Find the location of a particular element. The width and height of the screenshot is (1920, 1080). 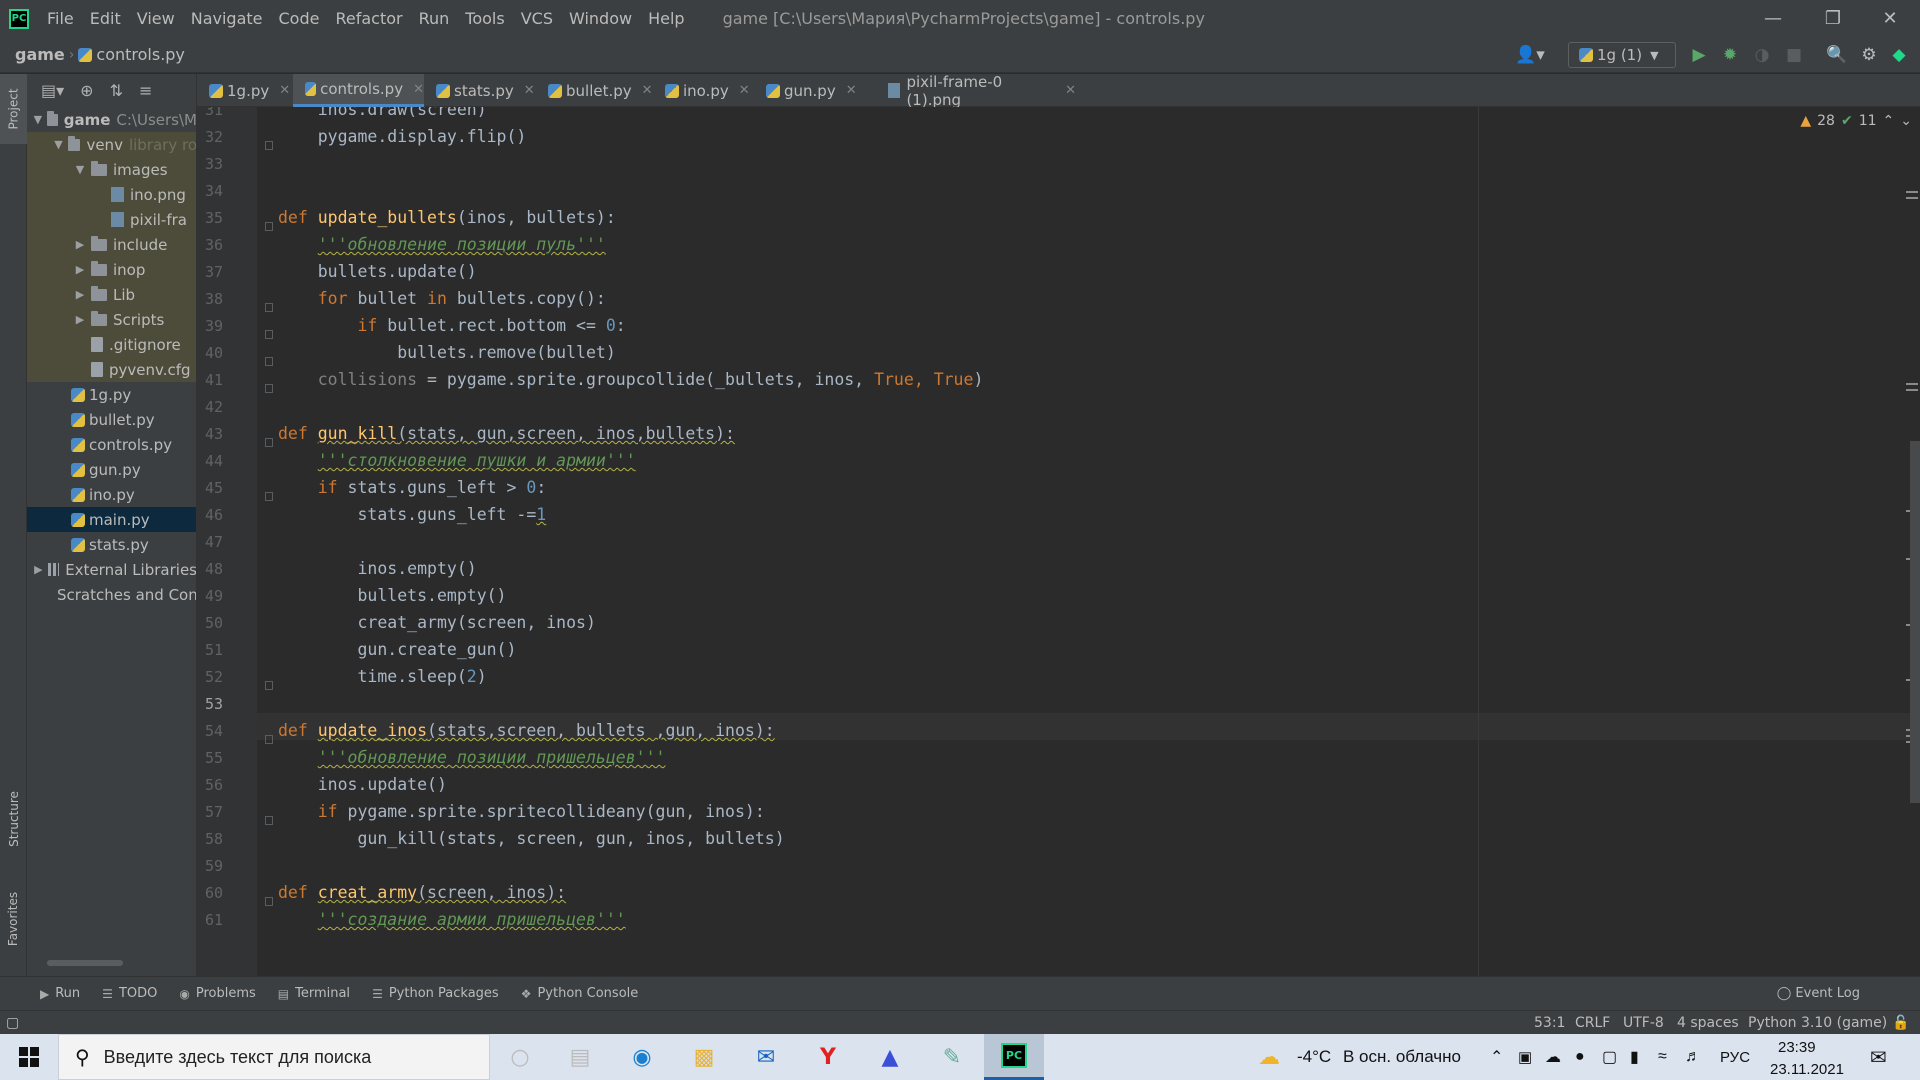

tree-item-bullet-py: bullet.py is located at coordinates (111, 419).